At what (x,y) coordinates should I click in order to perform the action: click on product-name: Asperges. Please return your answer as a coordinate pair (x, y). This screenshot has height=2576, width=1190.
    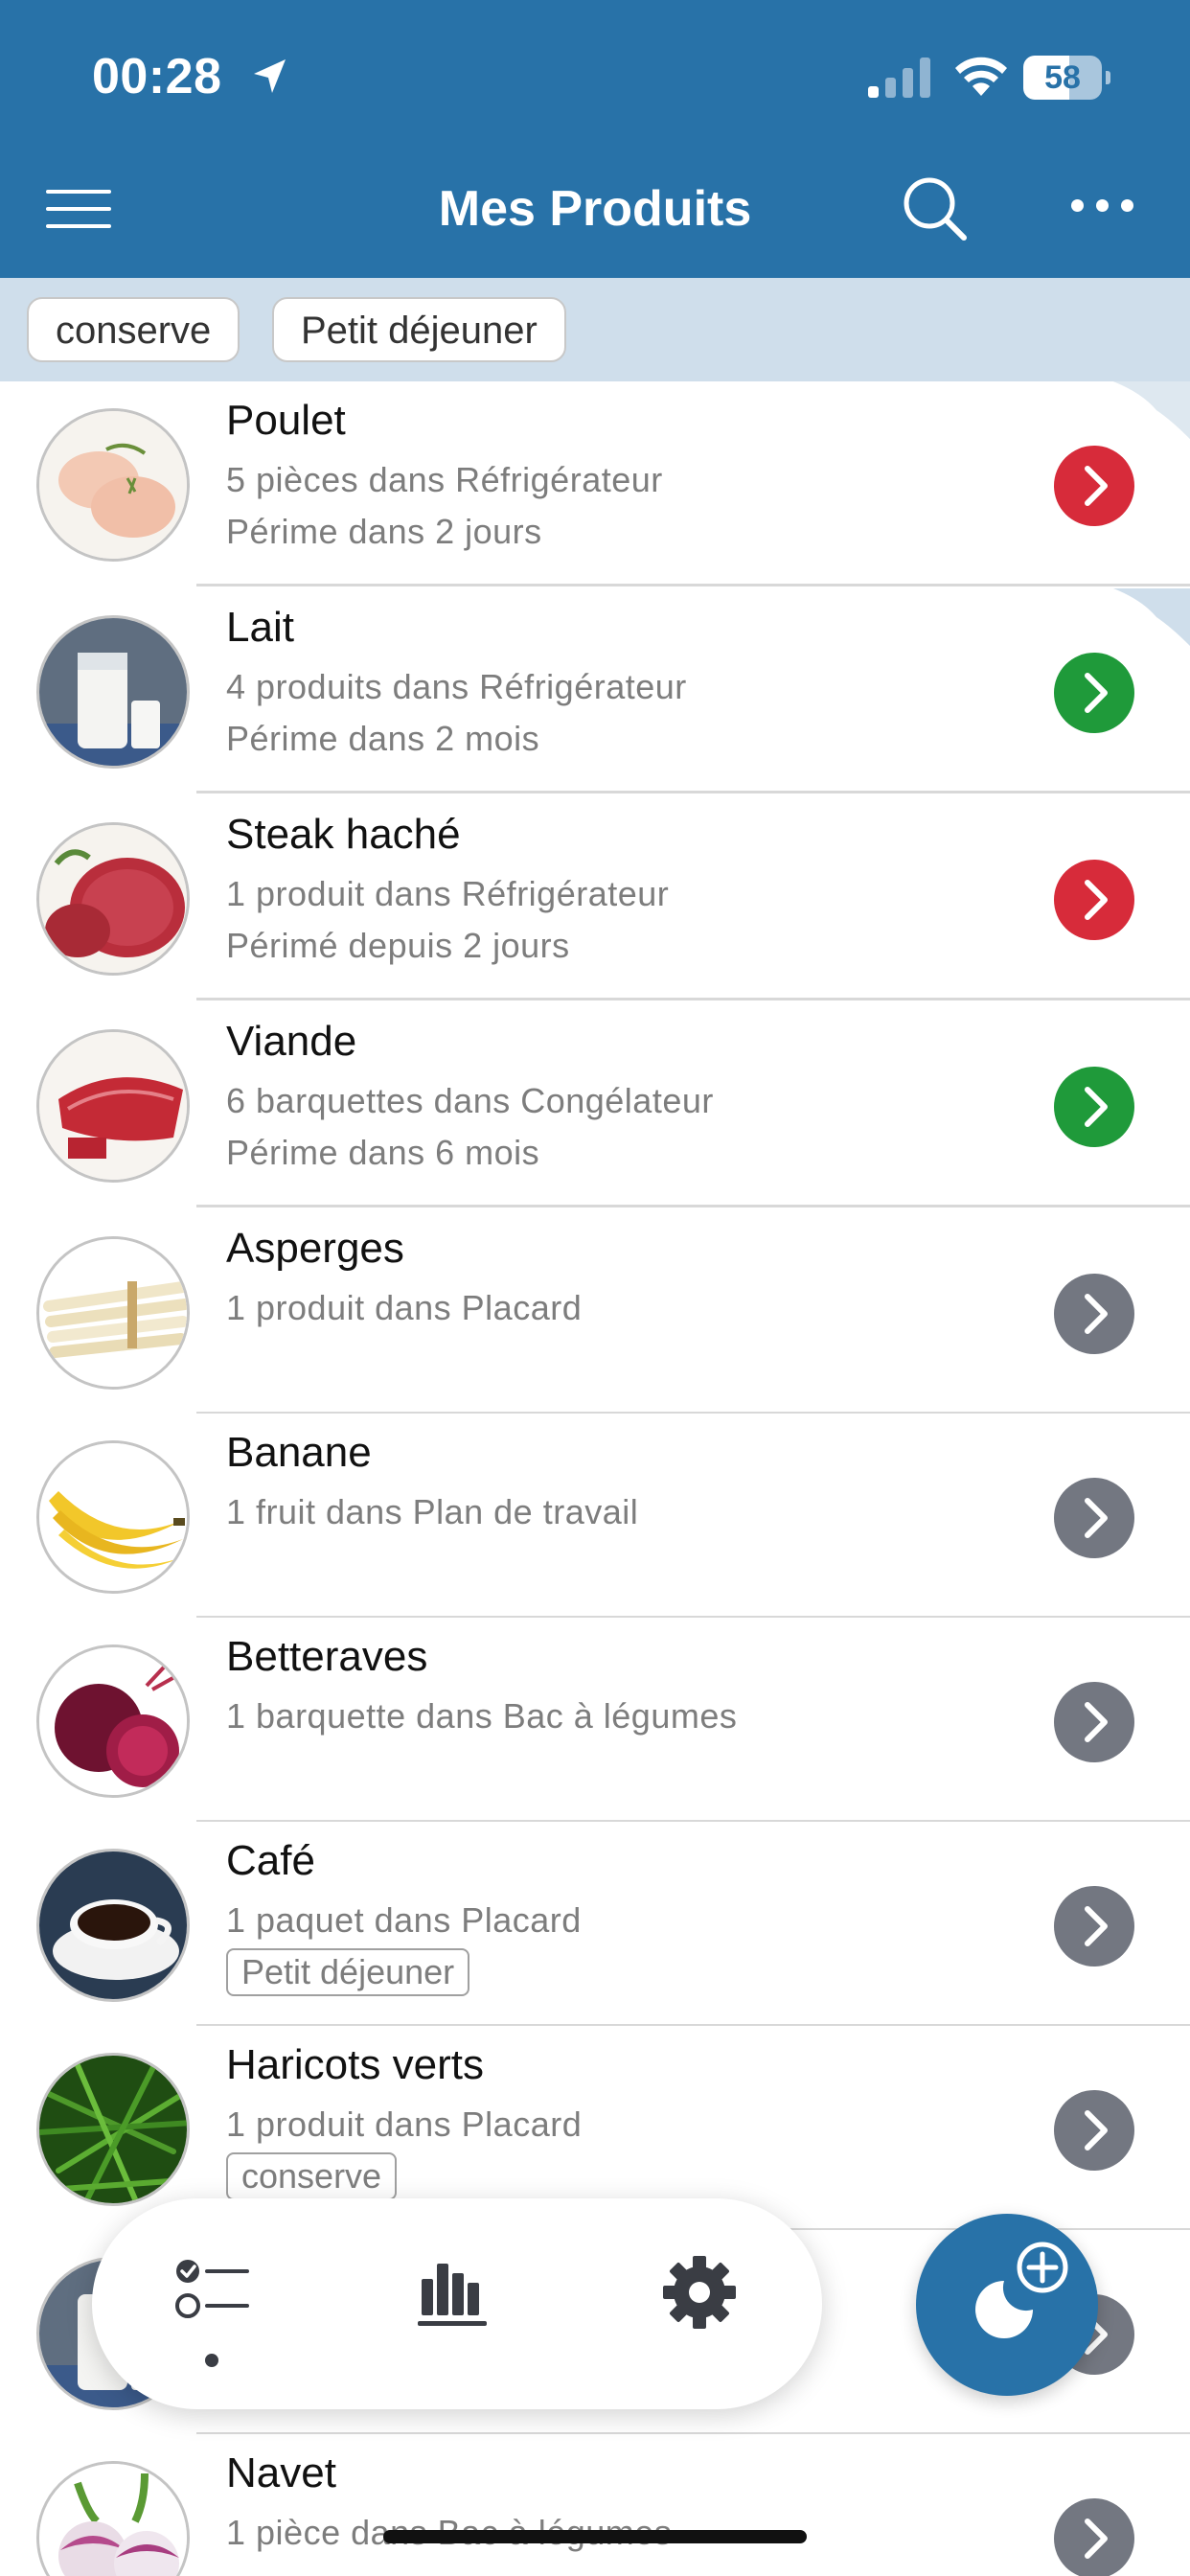
    Looking at the image, I should click on (315, 1249).